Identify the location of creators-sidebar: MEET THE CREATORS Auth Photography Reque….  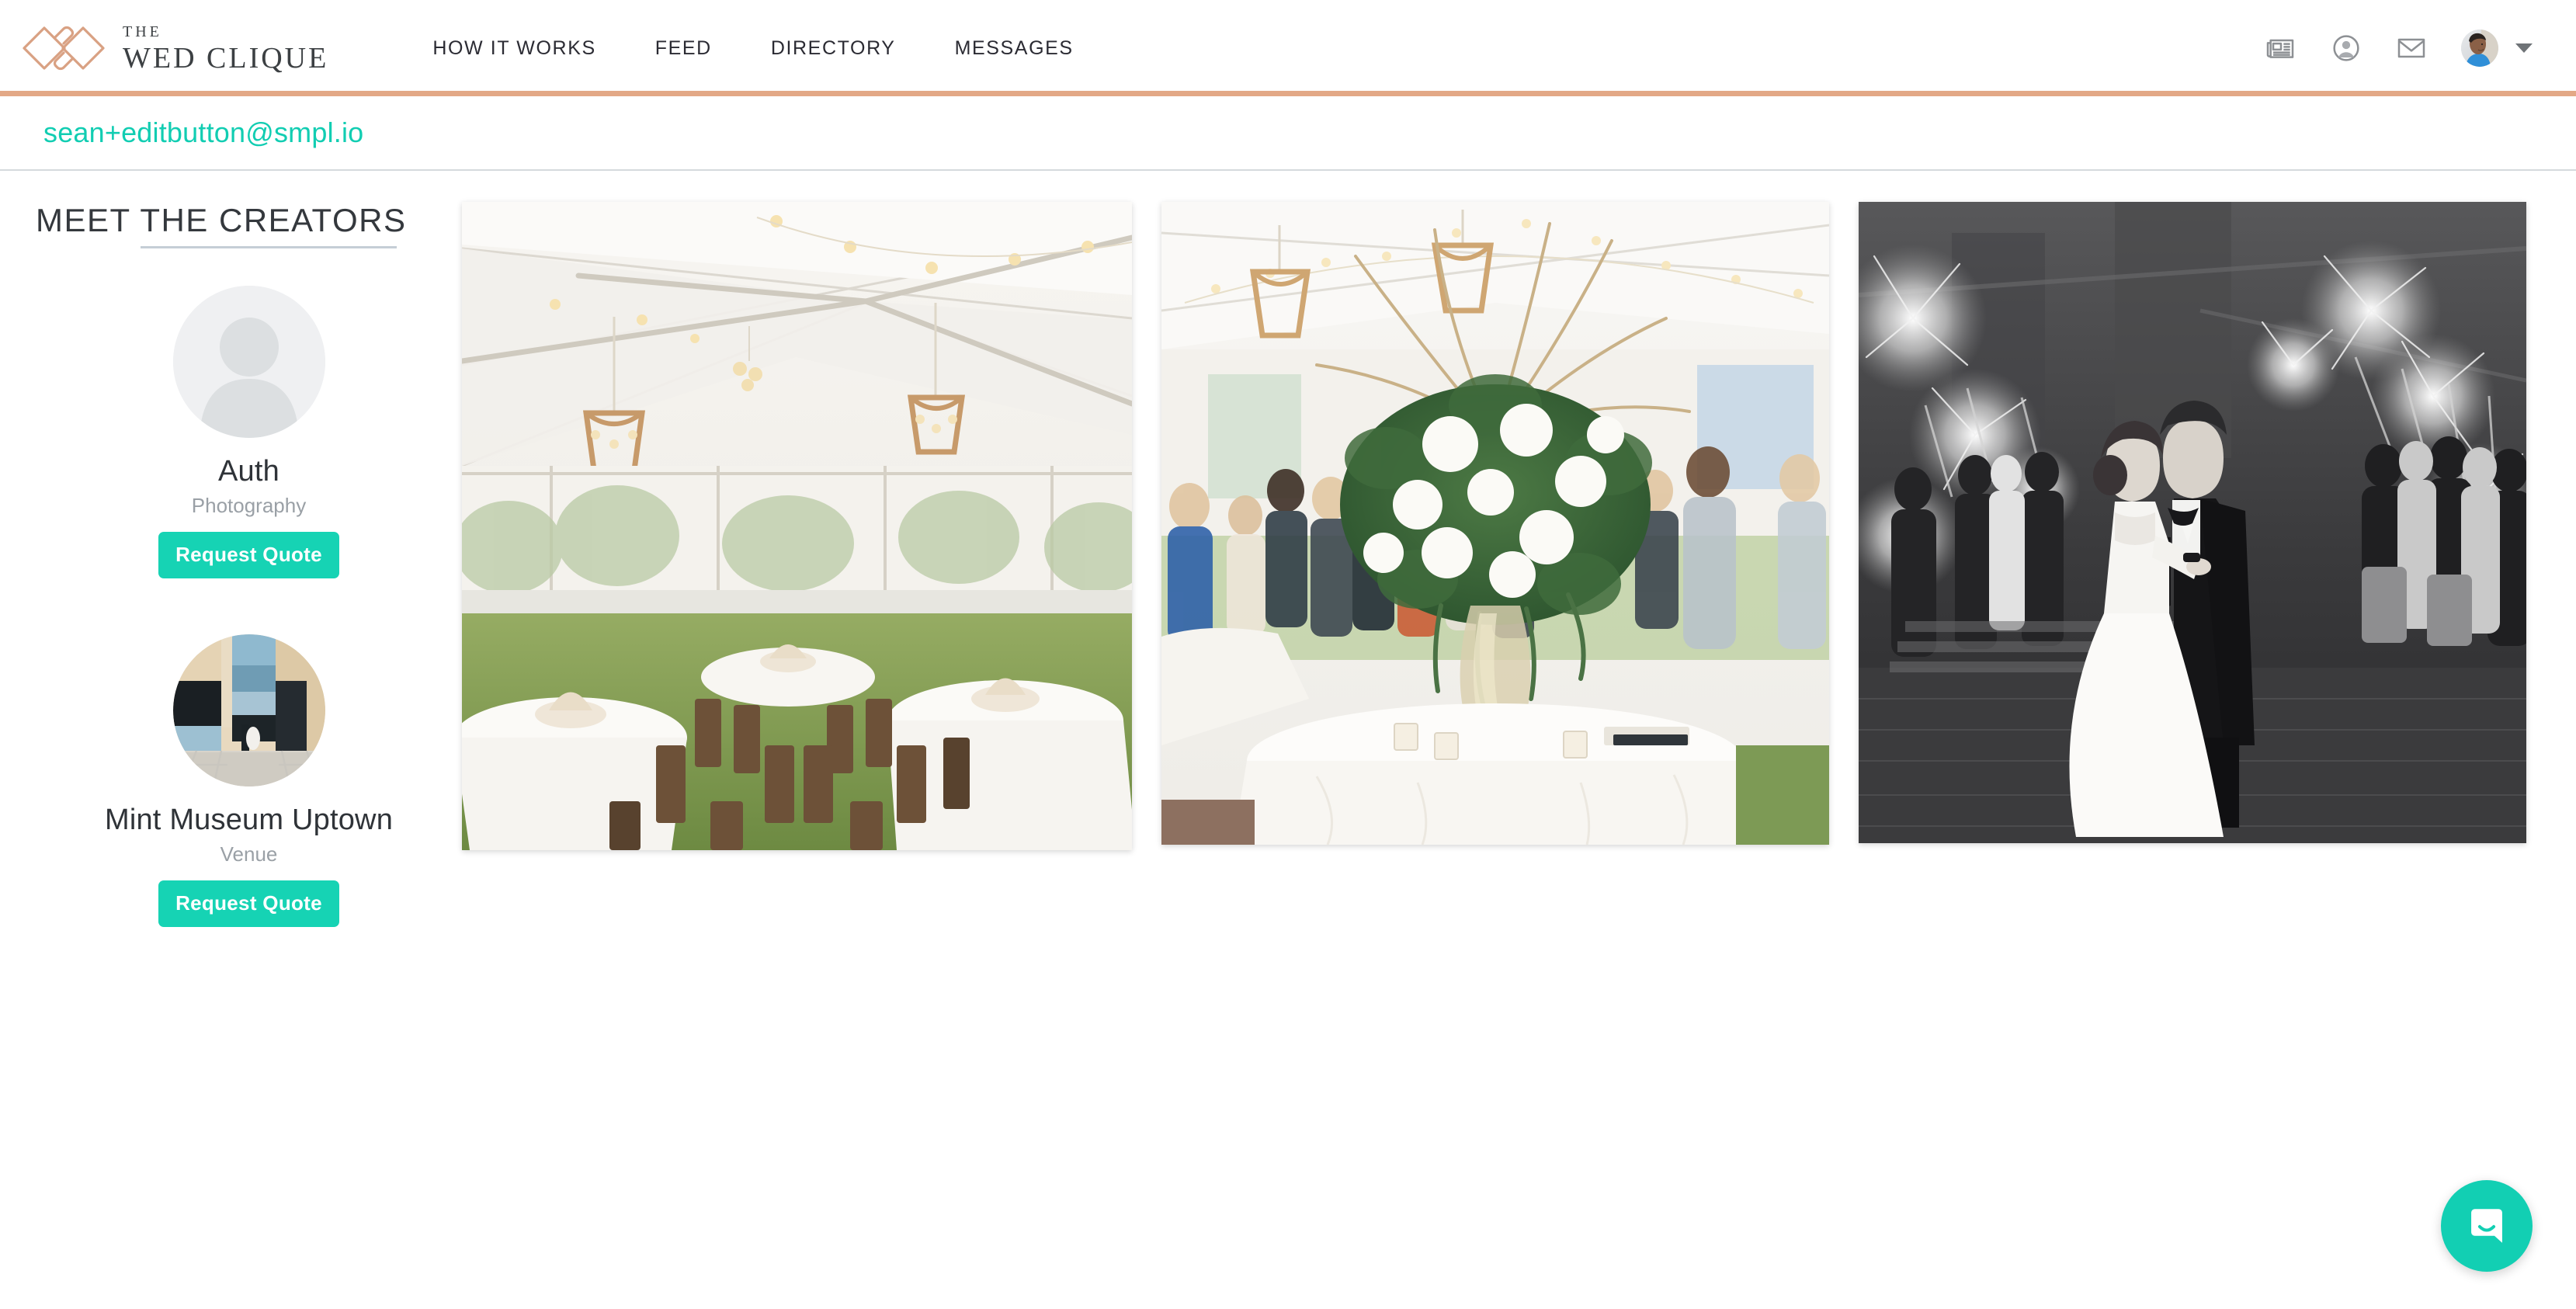
(231, 564).